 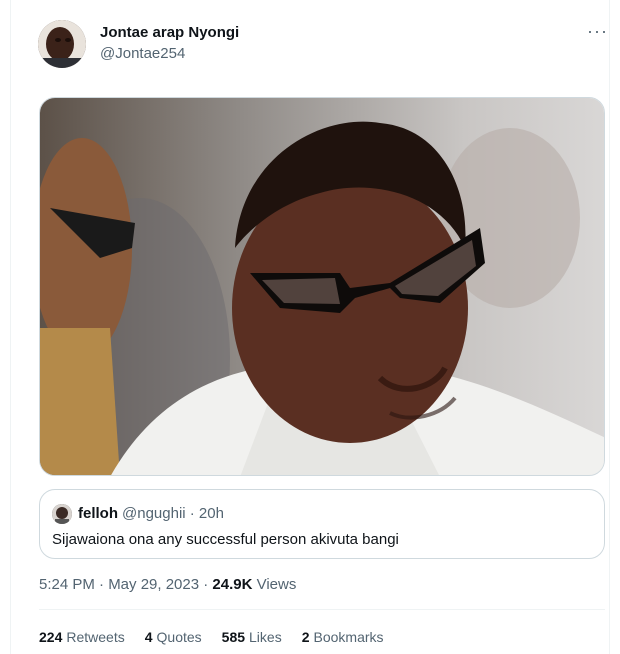 What do you see at coordinates (597, 31) in the screenshot?
I see `more-dots-icon: ···` at bounding box center [597, 31].